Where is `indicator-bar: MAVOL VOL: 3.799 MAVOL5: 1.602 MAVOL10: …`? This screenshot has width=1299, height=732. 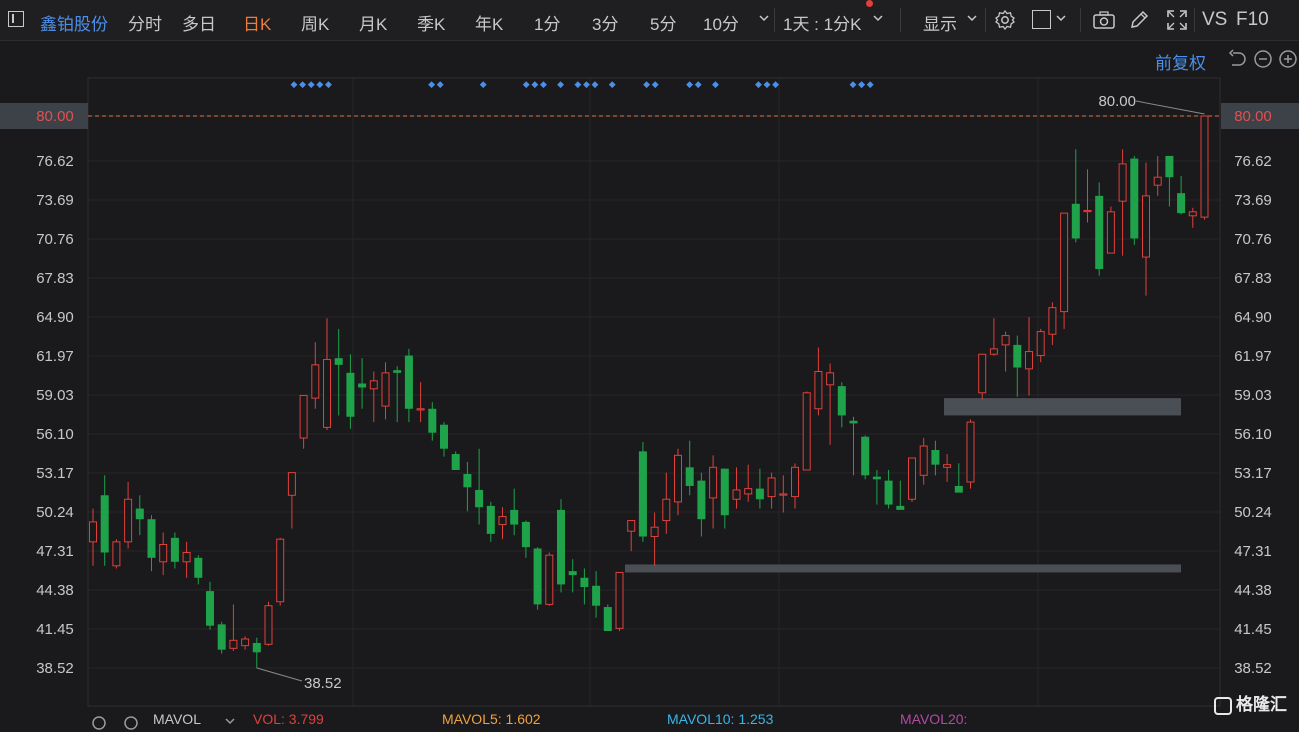
indicator-bar: MAVOL VOL: 3.799 MAVOL5: 1.602 MAVOL10: … is located at coordinates (649, 718).